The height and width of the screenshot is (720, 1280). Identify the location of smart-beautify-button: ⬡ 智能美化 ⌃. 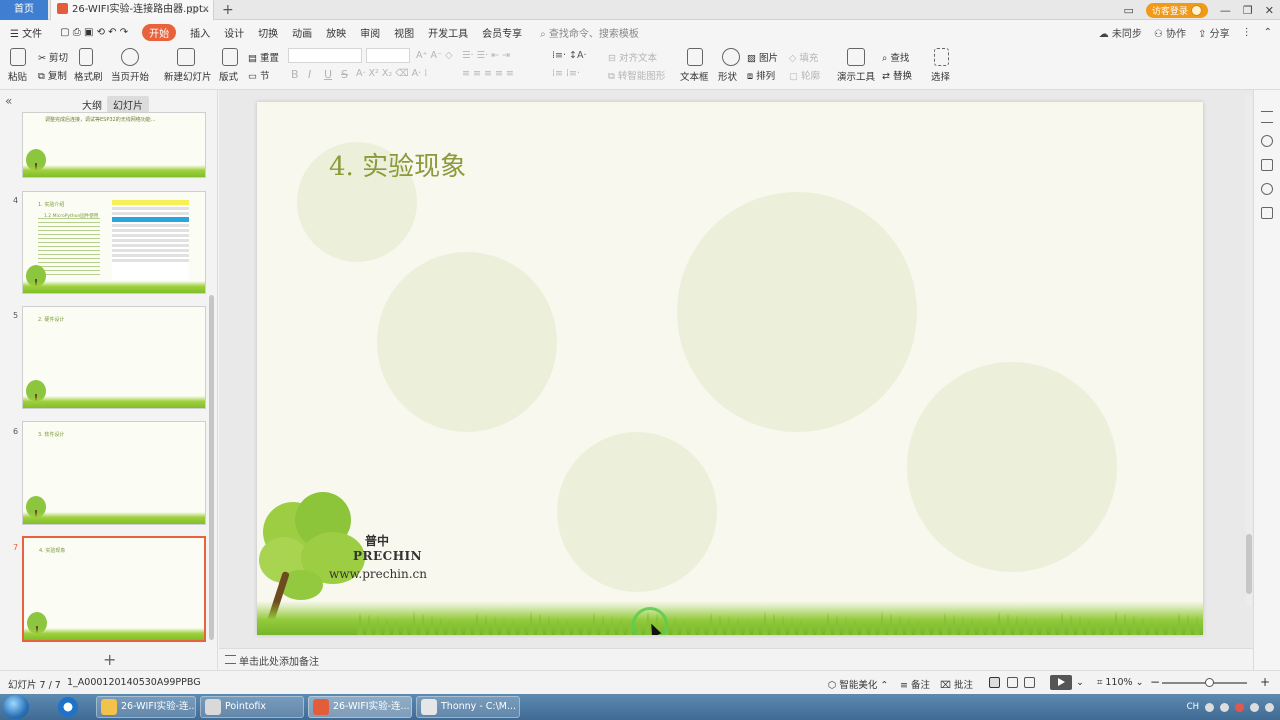
(858, 684).